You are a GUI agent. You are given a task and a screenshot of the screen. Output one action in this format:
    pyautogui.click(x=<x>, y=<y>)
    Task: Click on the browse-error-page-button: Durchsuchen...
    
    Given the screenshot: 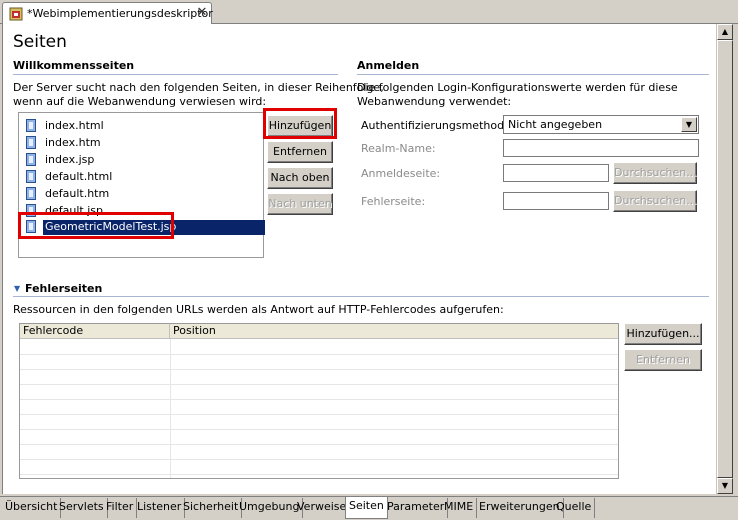 What is the action you would take?
    pyautogui.click(x=655, y=201)
    